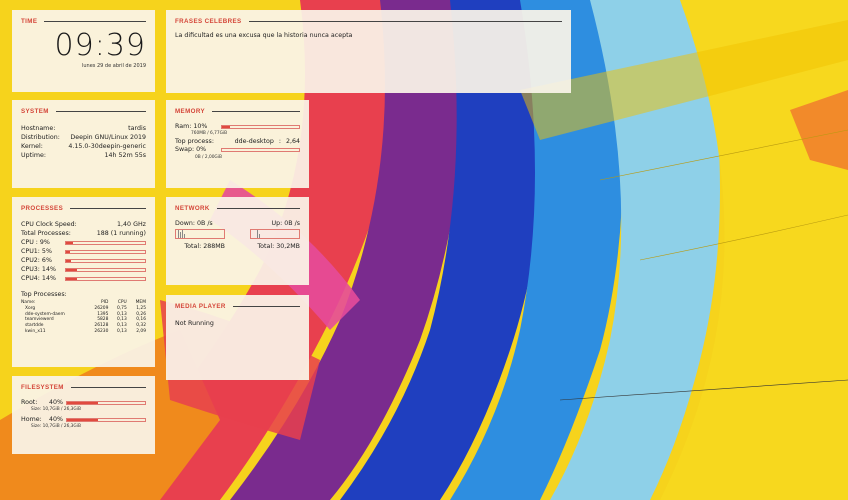  I want to click on cpu-row: CPU1: 5%, so click(83, 251).